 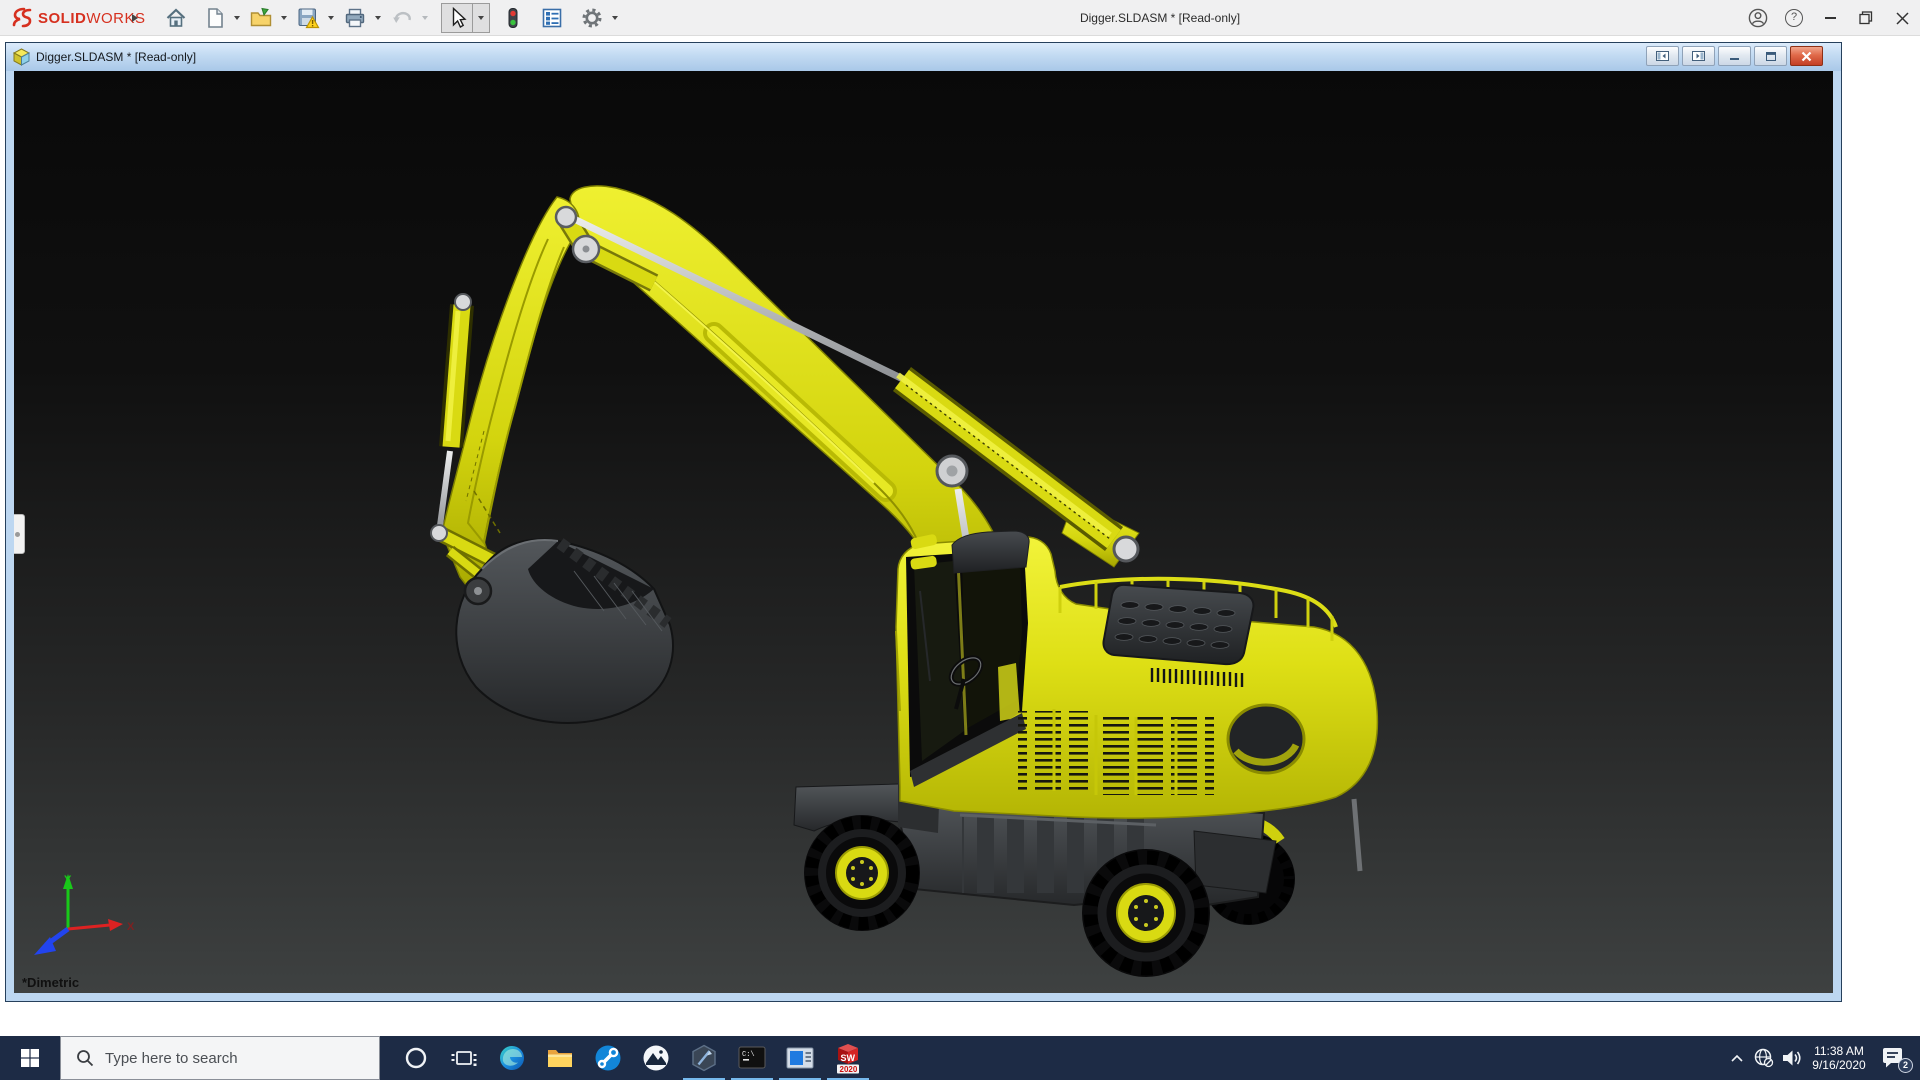 I want to click on view-orientation-label: *Dimetric, so click(x=51, y=982).